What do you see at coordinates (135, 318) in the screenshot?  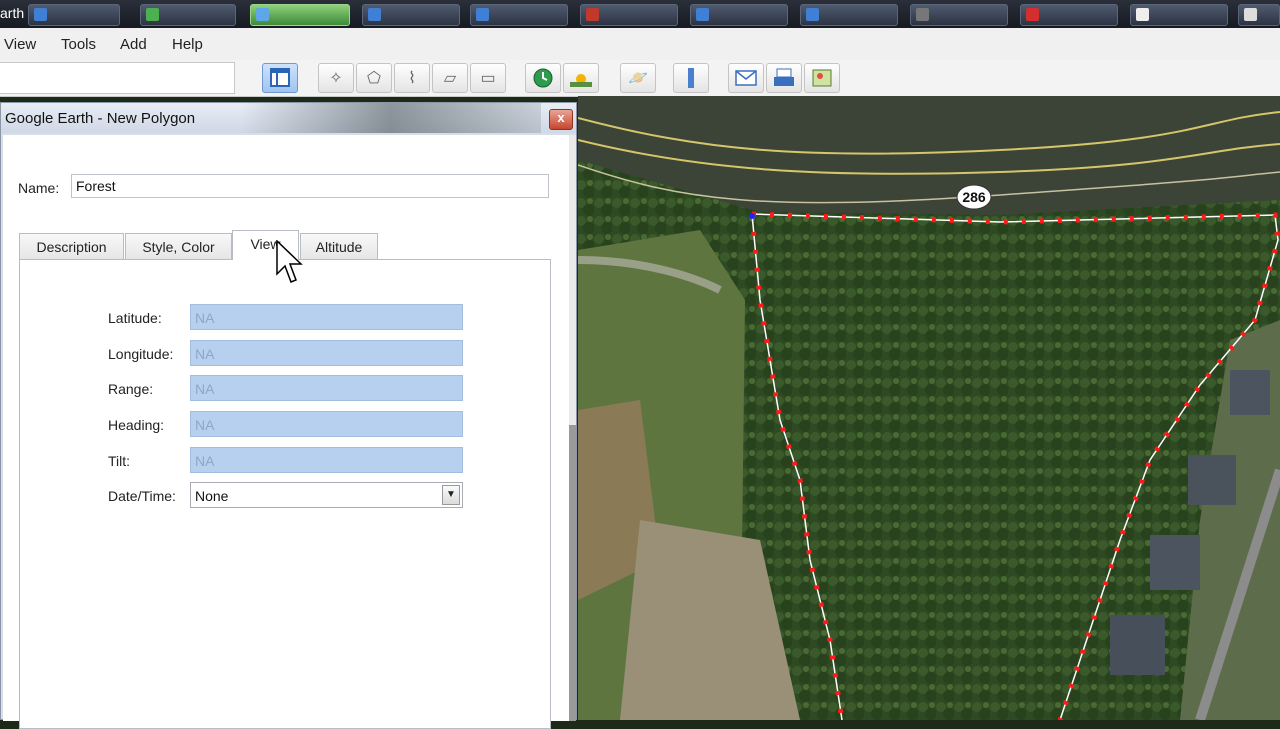 I see `latitude-label: Latitude:` at bounding box center [135, 318].